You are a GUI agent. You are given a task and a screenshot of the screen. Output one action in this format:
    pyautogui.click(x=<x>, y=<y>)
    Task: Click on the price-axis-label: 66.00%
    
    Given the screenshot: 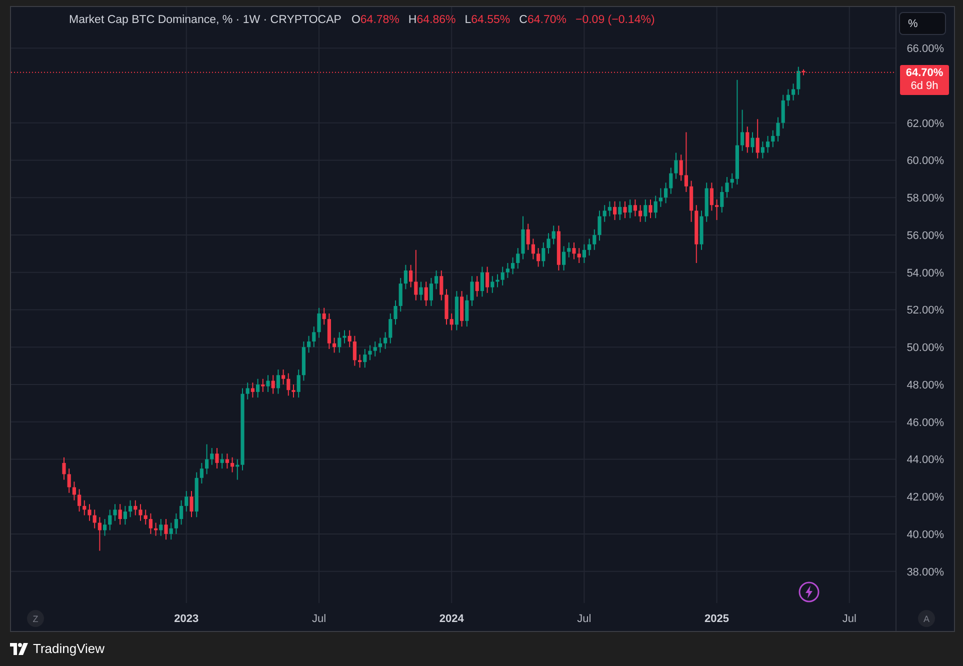 What is the action you would take?
    pyautogui.click(x=925, y=49)
    